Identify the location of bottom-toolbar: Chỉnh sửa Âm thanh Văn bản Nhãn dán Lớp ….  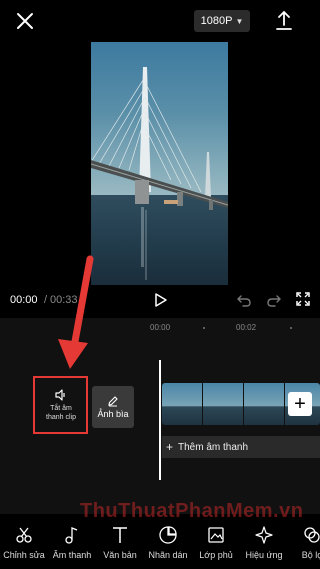
(160, 544).